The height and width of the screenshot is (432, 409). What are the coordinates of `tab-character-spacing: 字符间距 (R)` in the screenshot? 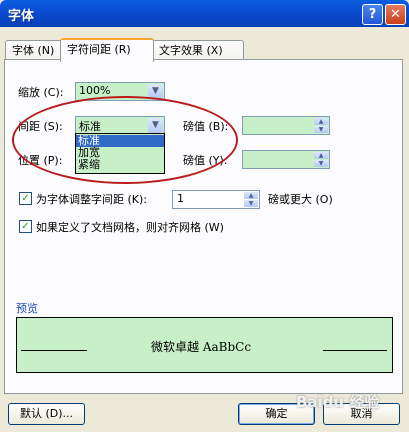 It's located at (107, 50).